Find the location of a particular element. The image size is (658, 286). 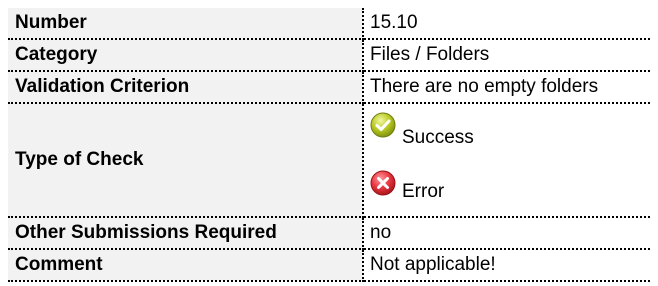

table-row-other-submissions: Other Submissions Required no is located at coordinates (329, 233).